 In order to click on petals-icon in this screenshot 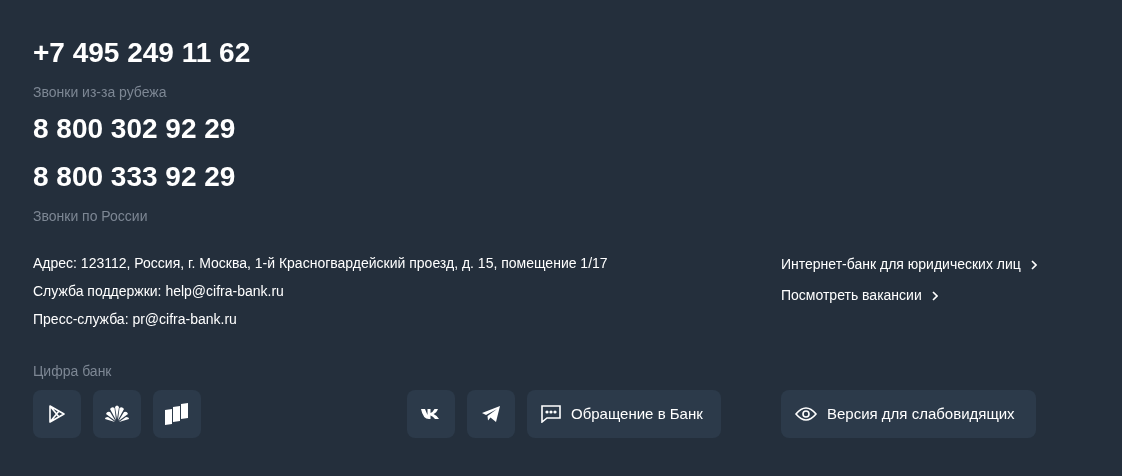, I will do `click(117, 414)`.